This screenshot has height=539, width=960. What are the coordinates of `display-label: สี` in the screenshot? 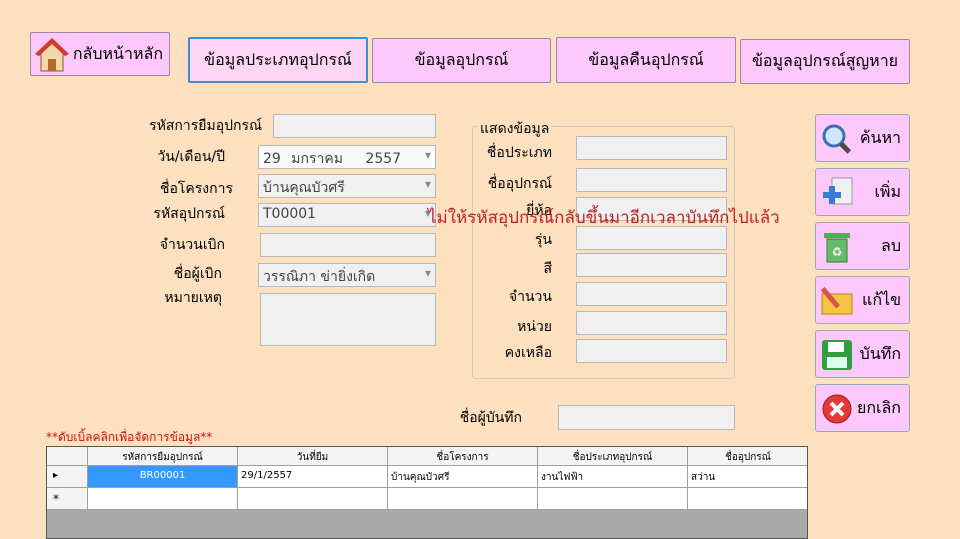 It's located at (547, 269).